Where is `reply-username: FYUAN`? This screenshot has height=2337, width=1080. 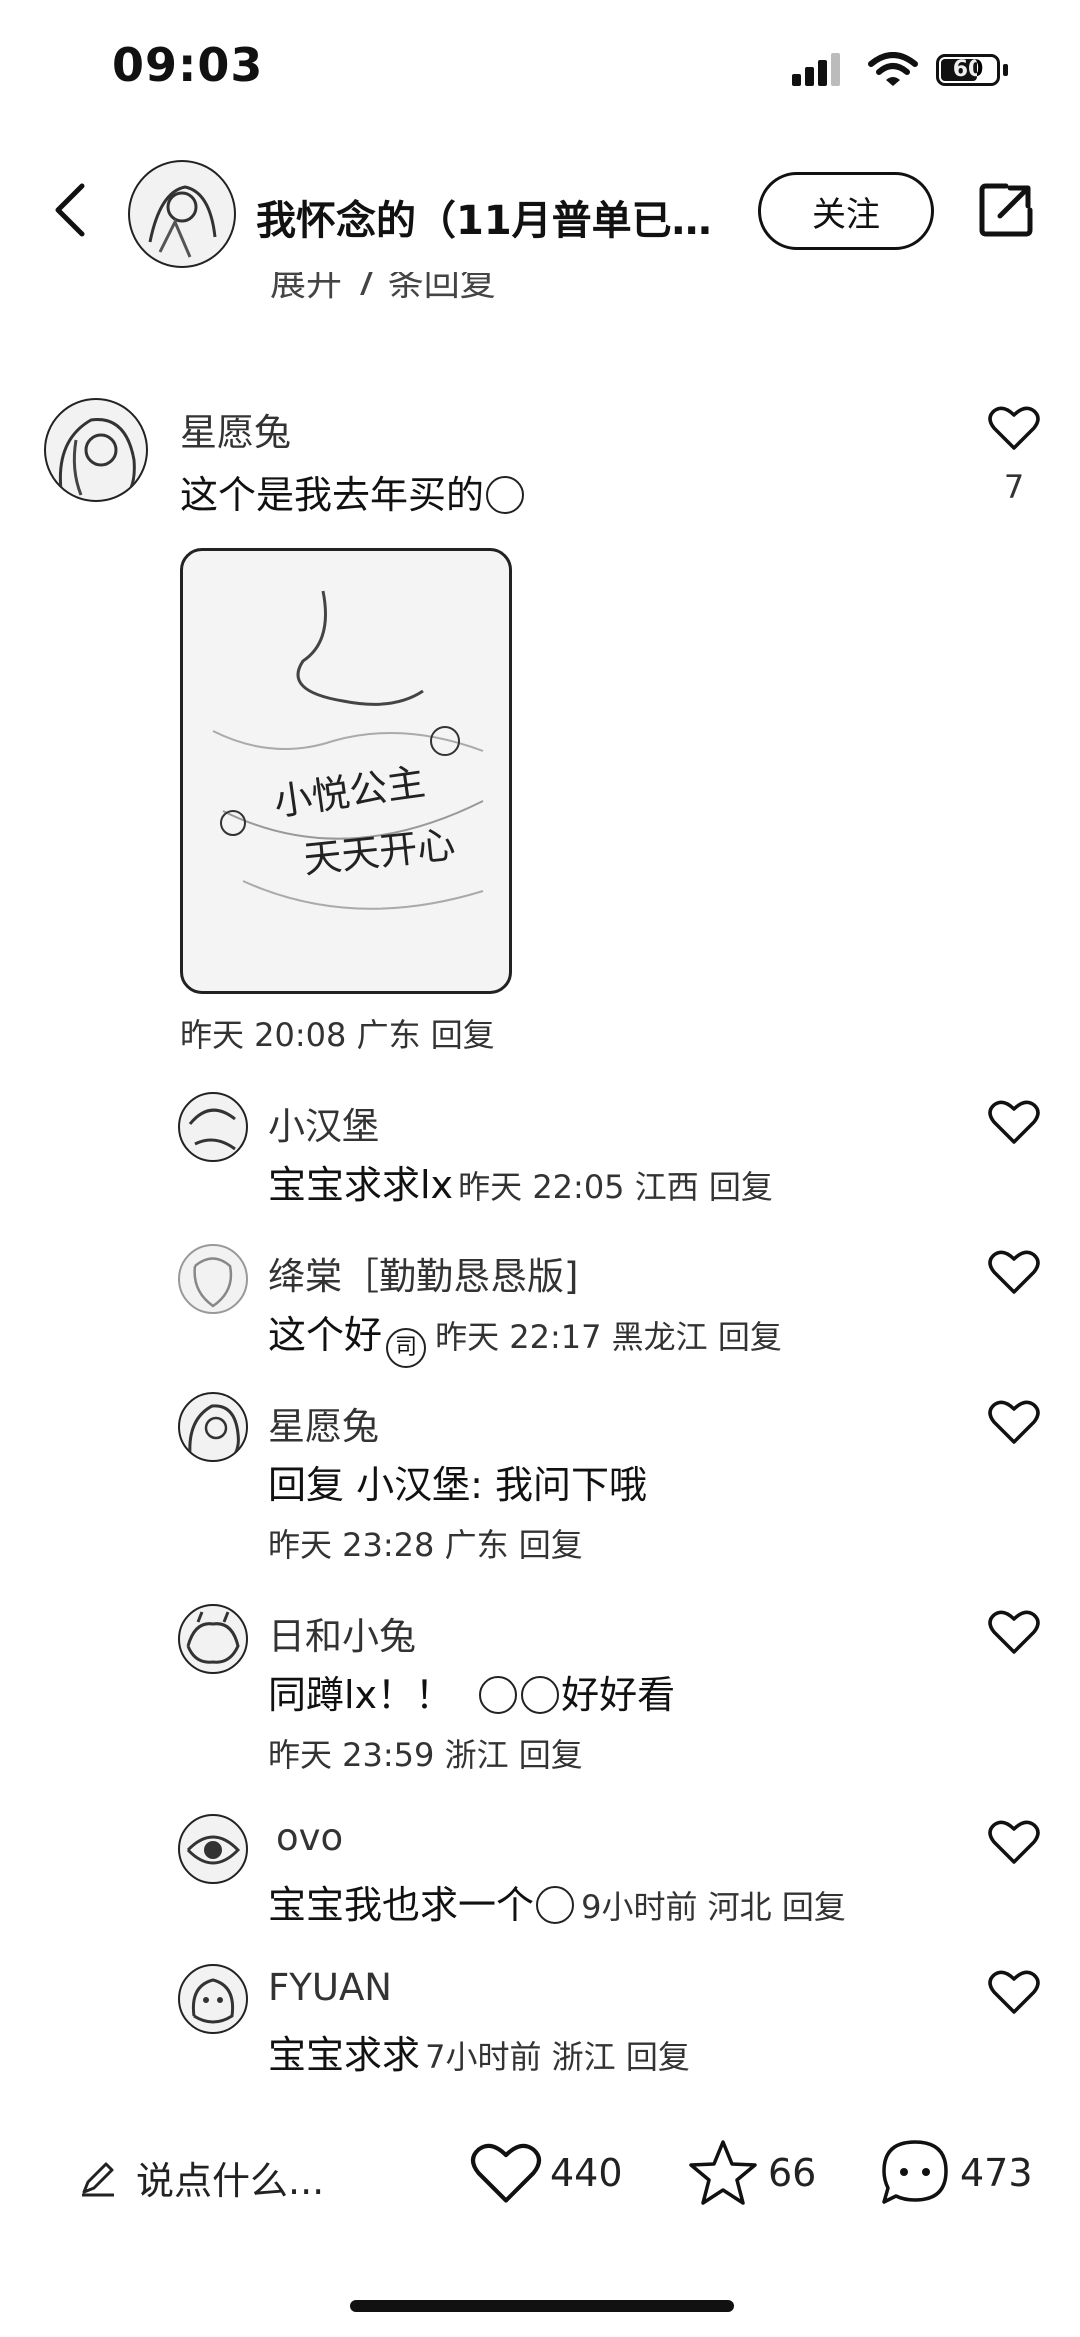
reply-username: FYUAN is located at coordinates (330, 1987).